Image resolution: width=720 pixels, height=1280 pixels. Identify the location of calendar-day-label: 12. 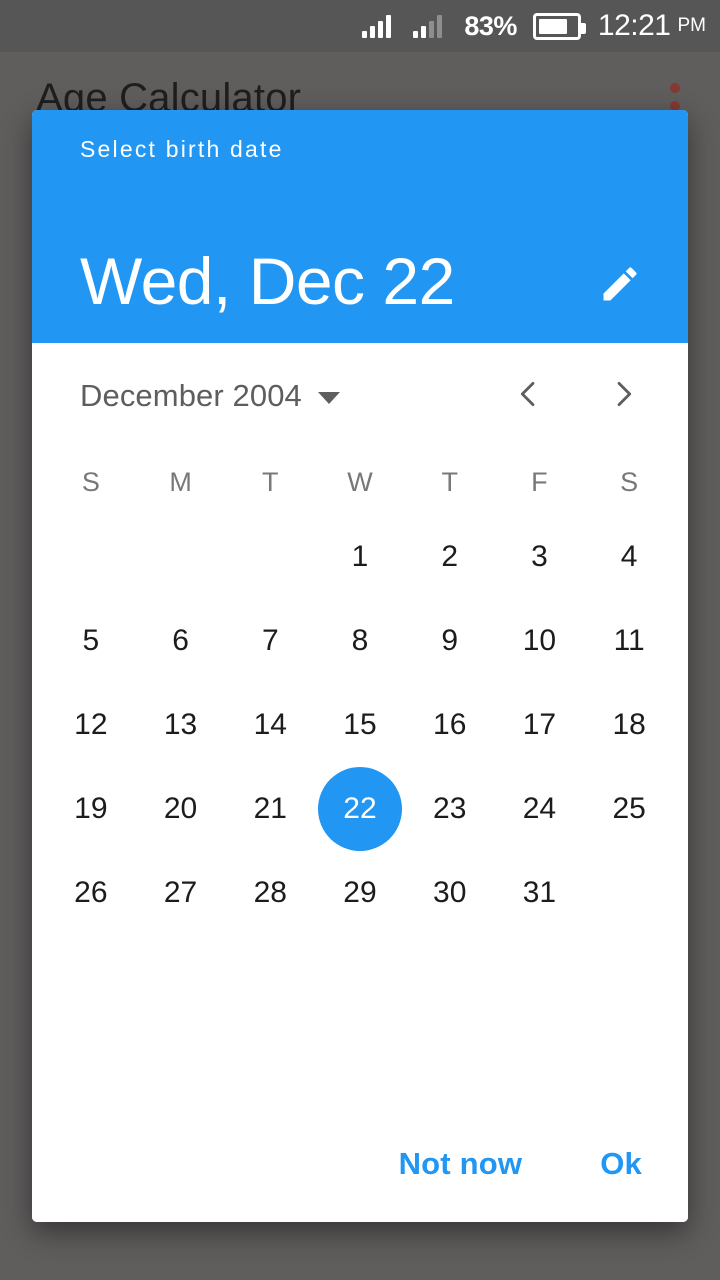
(91, 724).